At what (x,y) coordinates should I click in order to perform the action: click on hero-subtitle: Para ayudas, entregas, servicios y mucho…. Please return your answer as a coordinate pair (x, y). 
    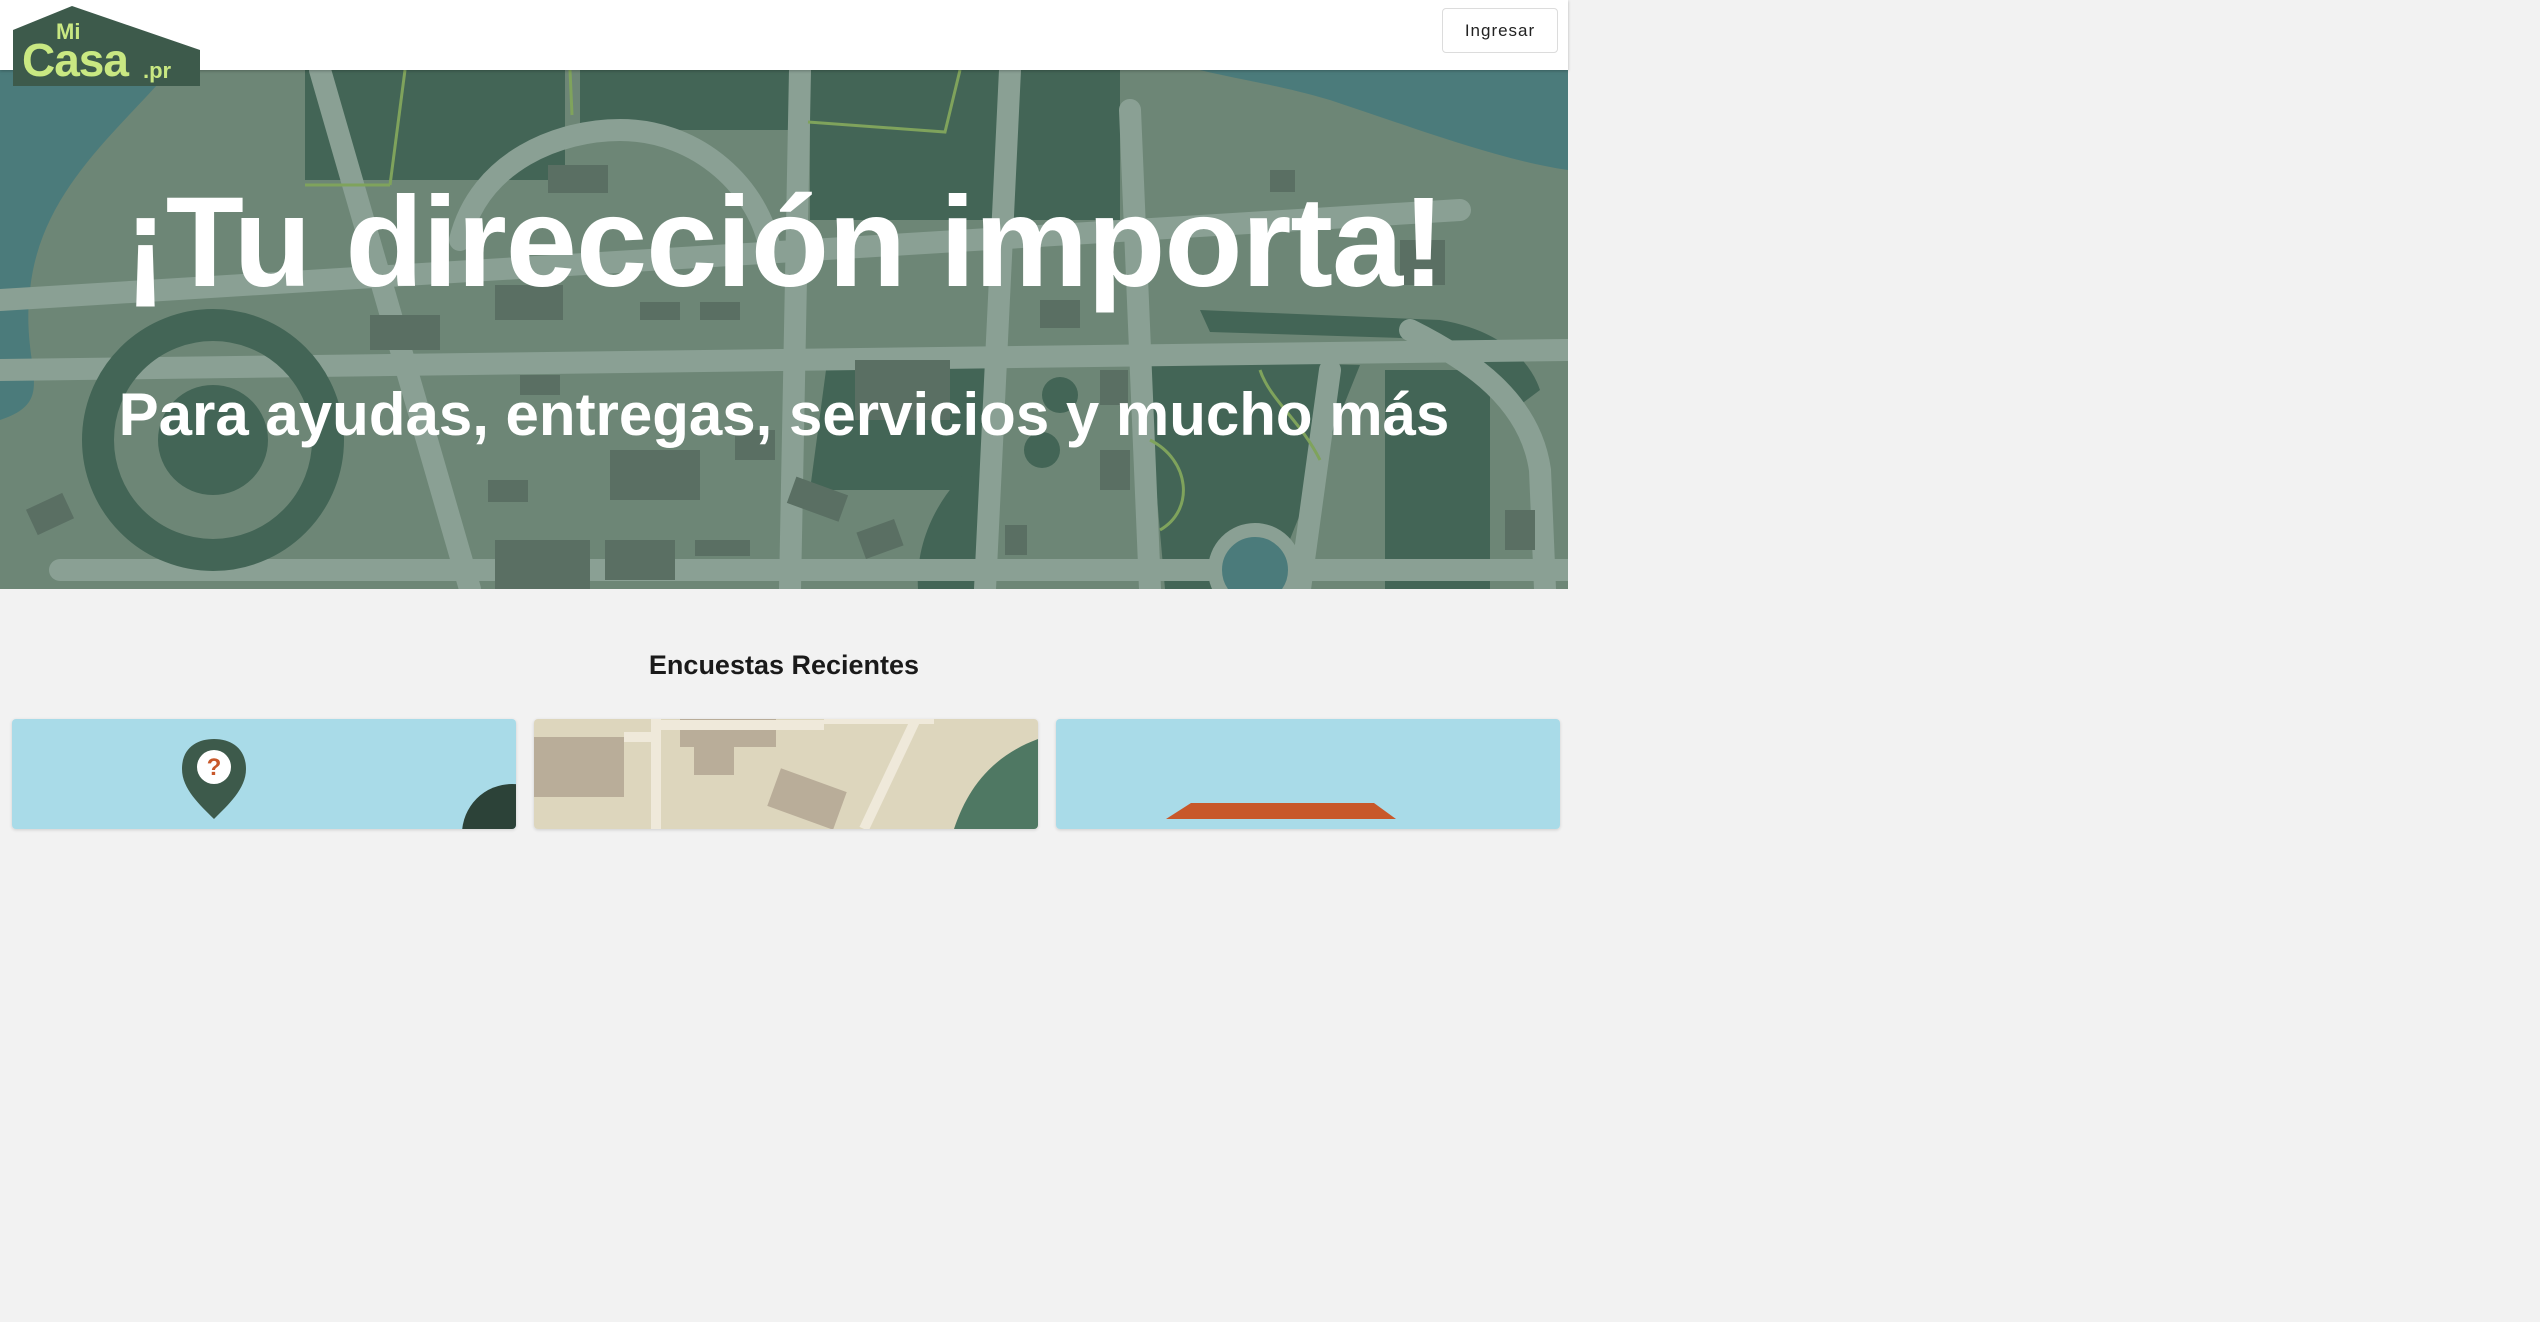
    Looking at the image, I should click on (784, 414).